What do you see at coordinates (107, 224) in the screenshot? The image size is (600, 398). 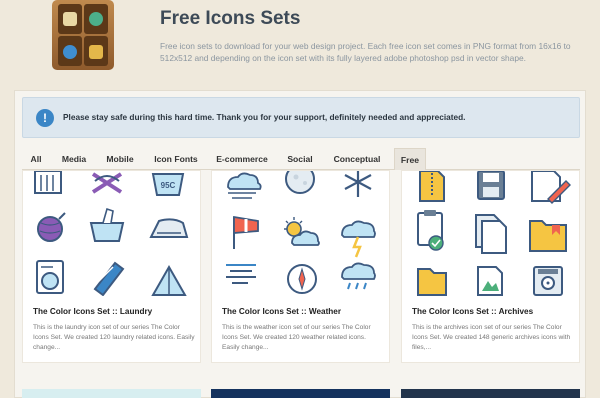 I see `hand-wash-icon` at bounding box center [107, 224].